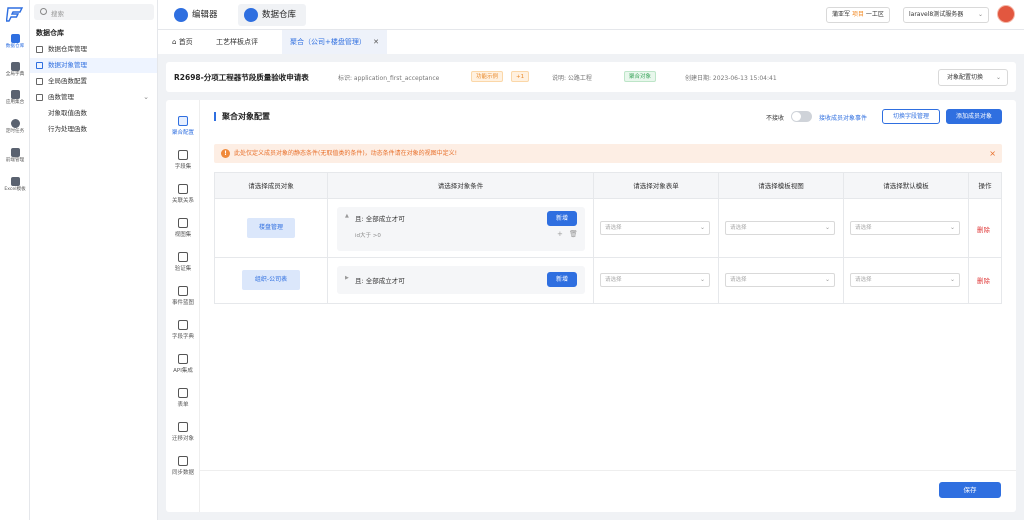  I want to click on top-bar: 编辑器 数据仓库 蒲亚军 项目 一工区 laravel8测试服务器 ⌄, so click(591, 15).